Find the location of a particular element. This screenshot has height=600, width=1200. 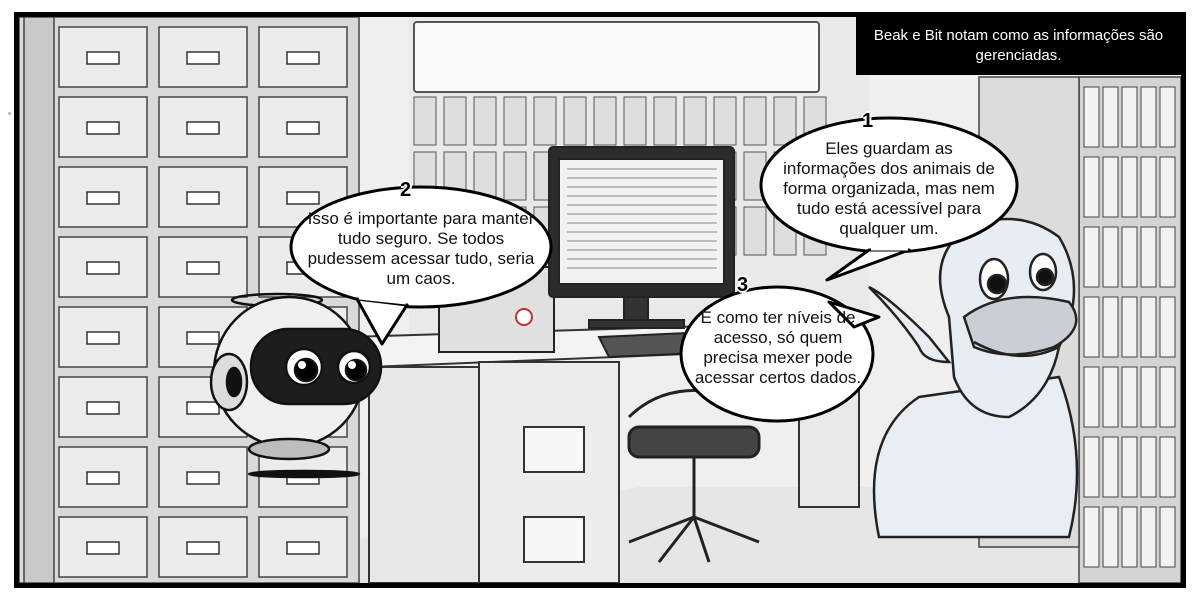

right-binders is located at coordinates (1129, 327).